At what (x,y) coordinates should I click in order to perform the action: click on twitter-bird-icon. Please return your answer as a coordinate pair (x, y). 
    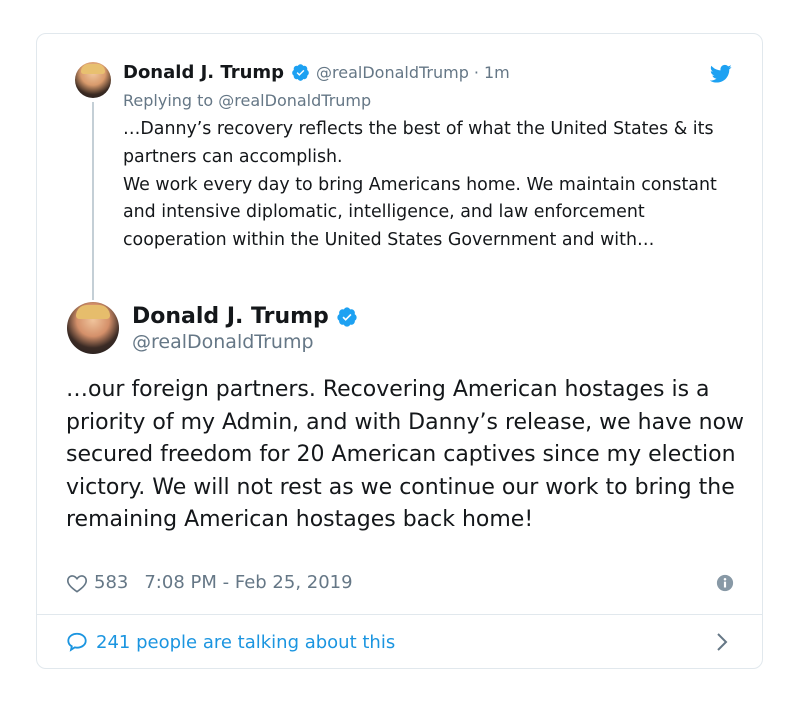
    Looking at the image, I should click on (721, 74).